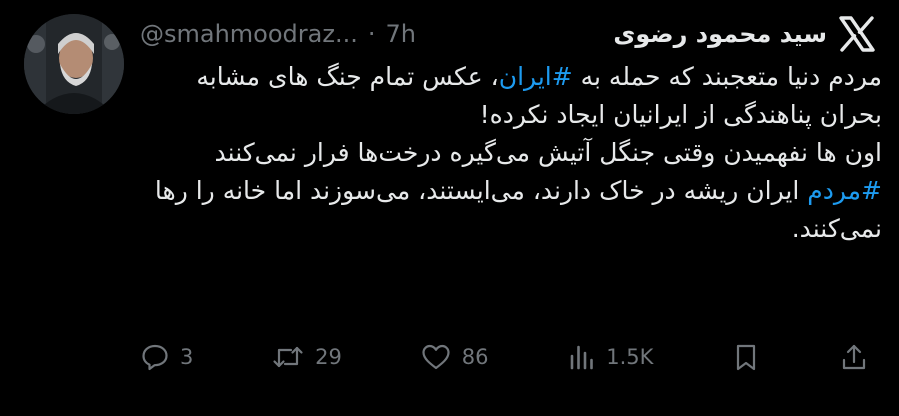  I want to click on tweet-time: 7h, so click(400, 34).